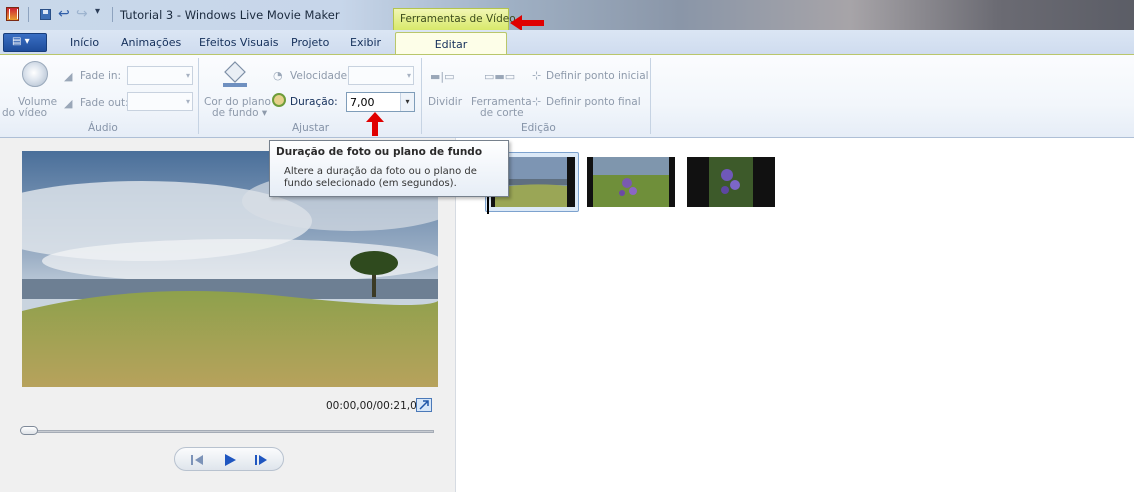  Describe the element at coordinates (375, 124) in the screenshot. I see `annotation-arrow-up-icon` at that location.